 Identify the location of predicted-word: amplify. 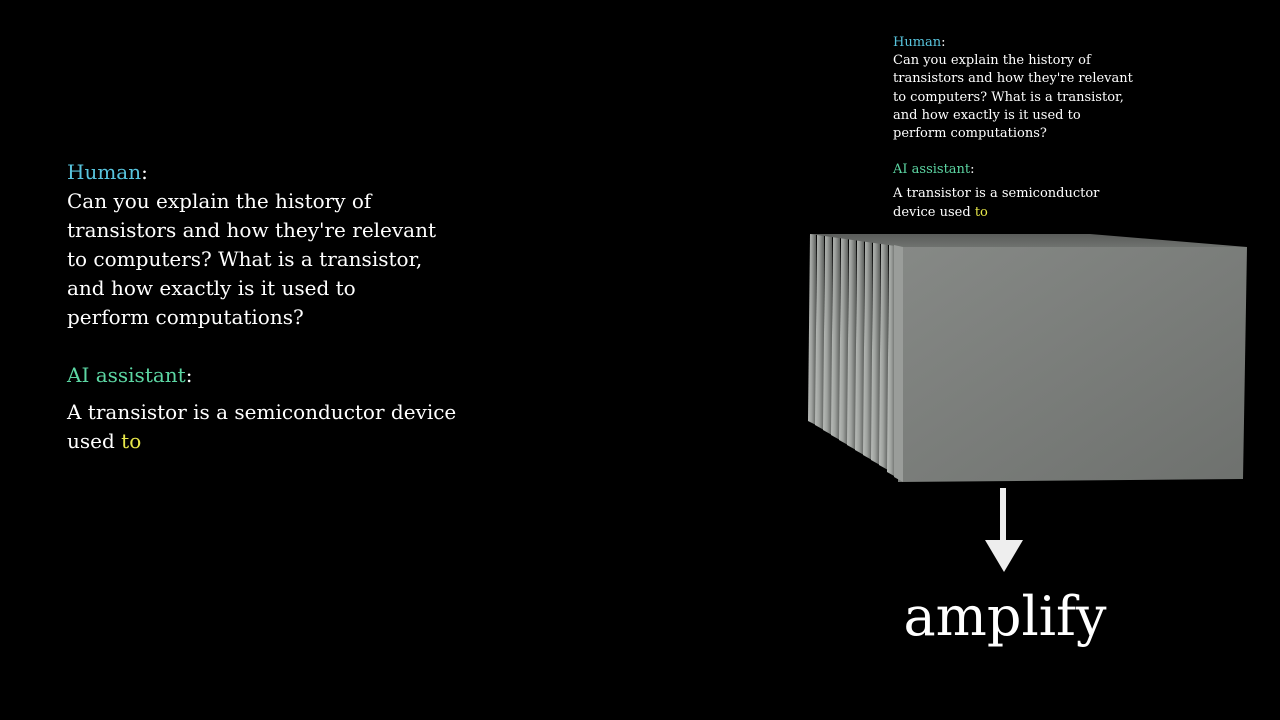
(1005, 616).